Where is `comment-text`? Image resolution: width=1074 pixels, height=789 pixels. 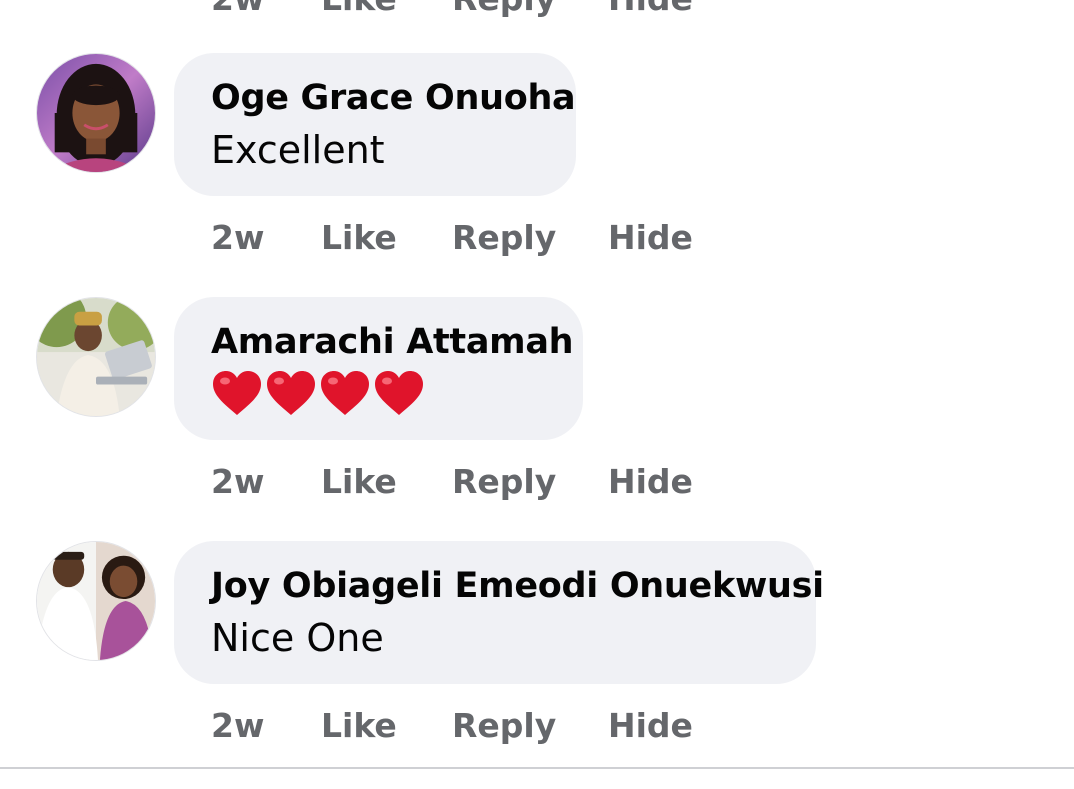
comment-text is located at coordinates (378, 393).